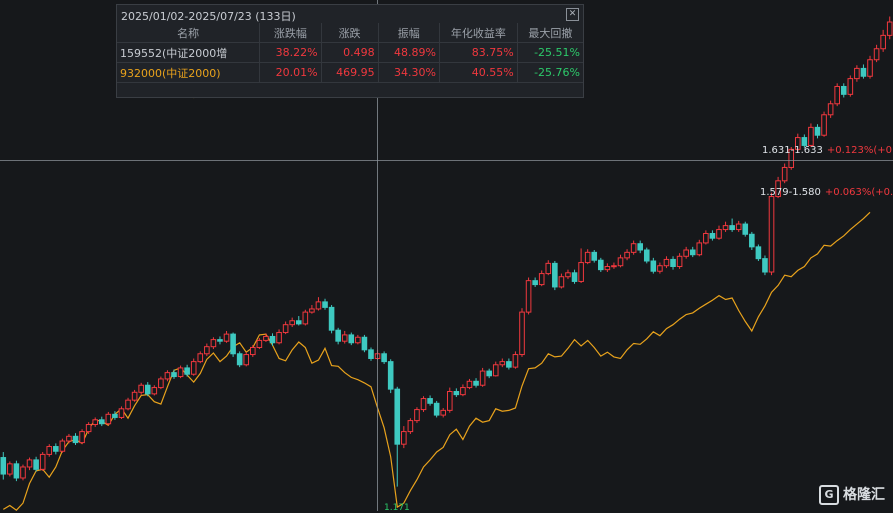 Image resolution: width=893 pixels, height=513 pixels. What do you see at coordinates (208, 16) in the screenshot?
I see `interval-title: 2025/01/02-2025/07/23 (133日)` at bounding box center [208, 16].